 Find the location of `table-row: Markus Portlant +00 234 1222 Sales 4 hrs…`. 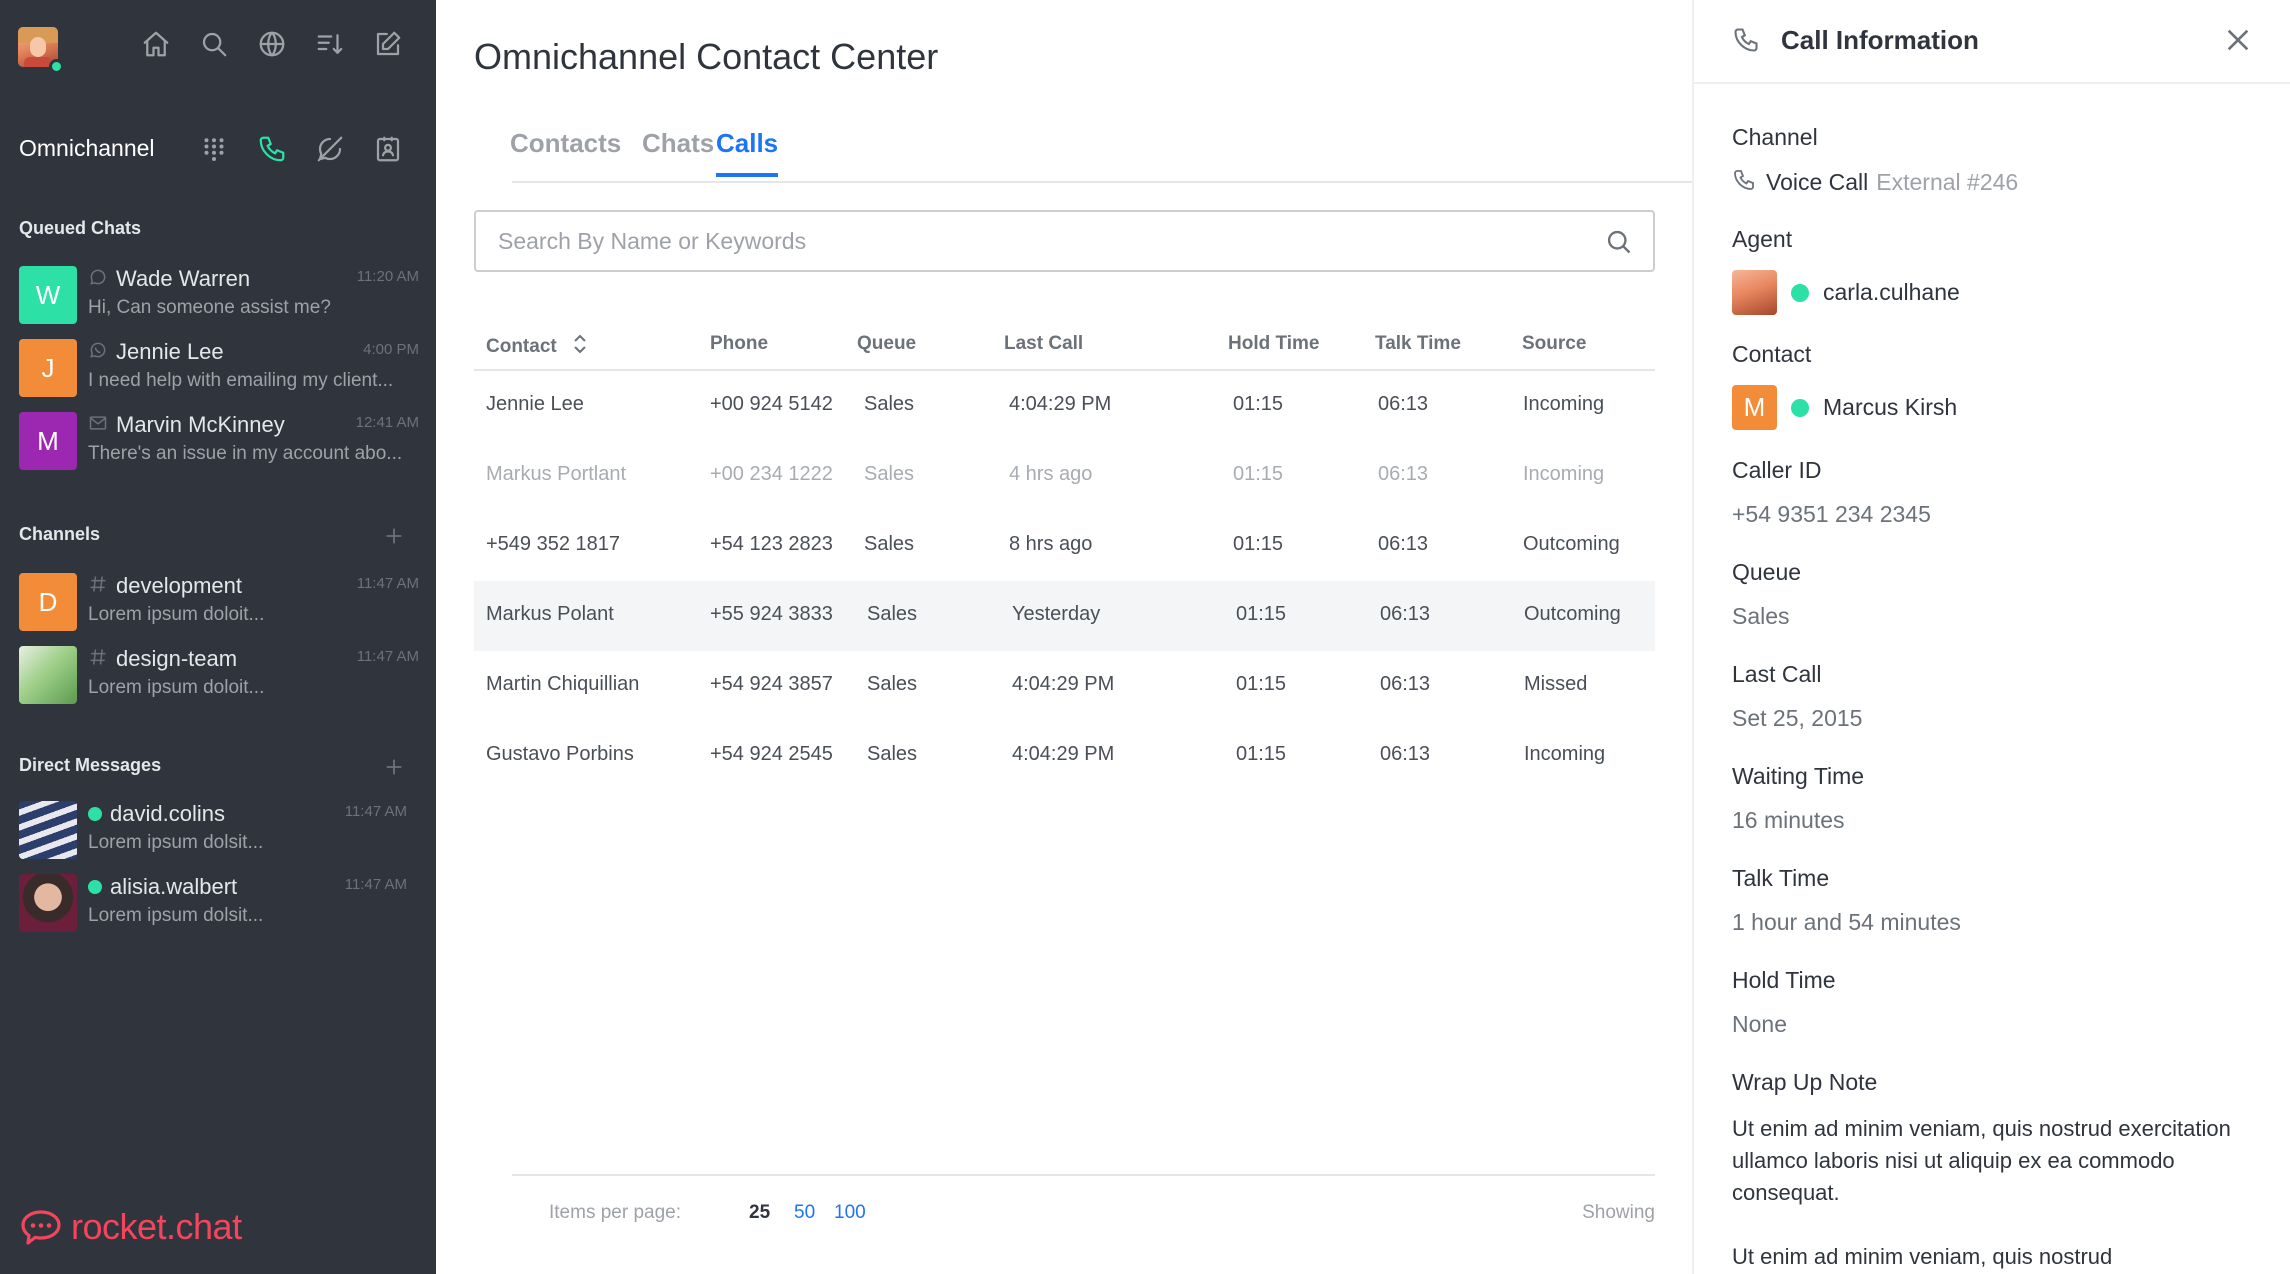

table-row: Markus Portlant +00 234 1222 Sales 4 hrs… is located at coordinates (1064, 476).